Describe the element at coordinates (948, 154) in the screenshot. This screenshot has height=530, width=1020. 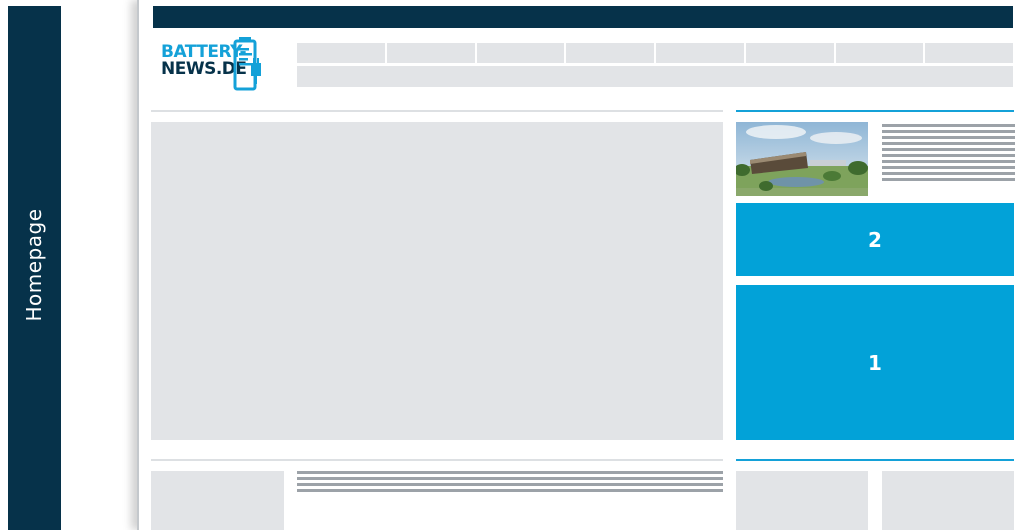
I see `teaser-text-placeholder` at that location.